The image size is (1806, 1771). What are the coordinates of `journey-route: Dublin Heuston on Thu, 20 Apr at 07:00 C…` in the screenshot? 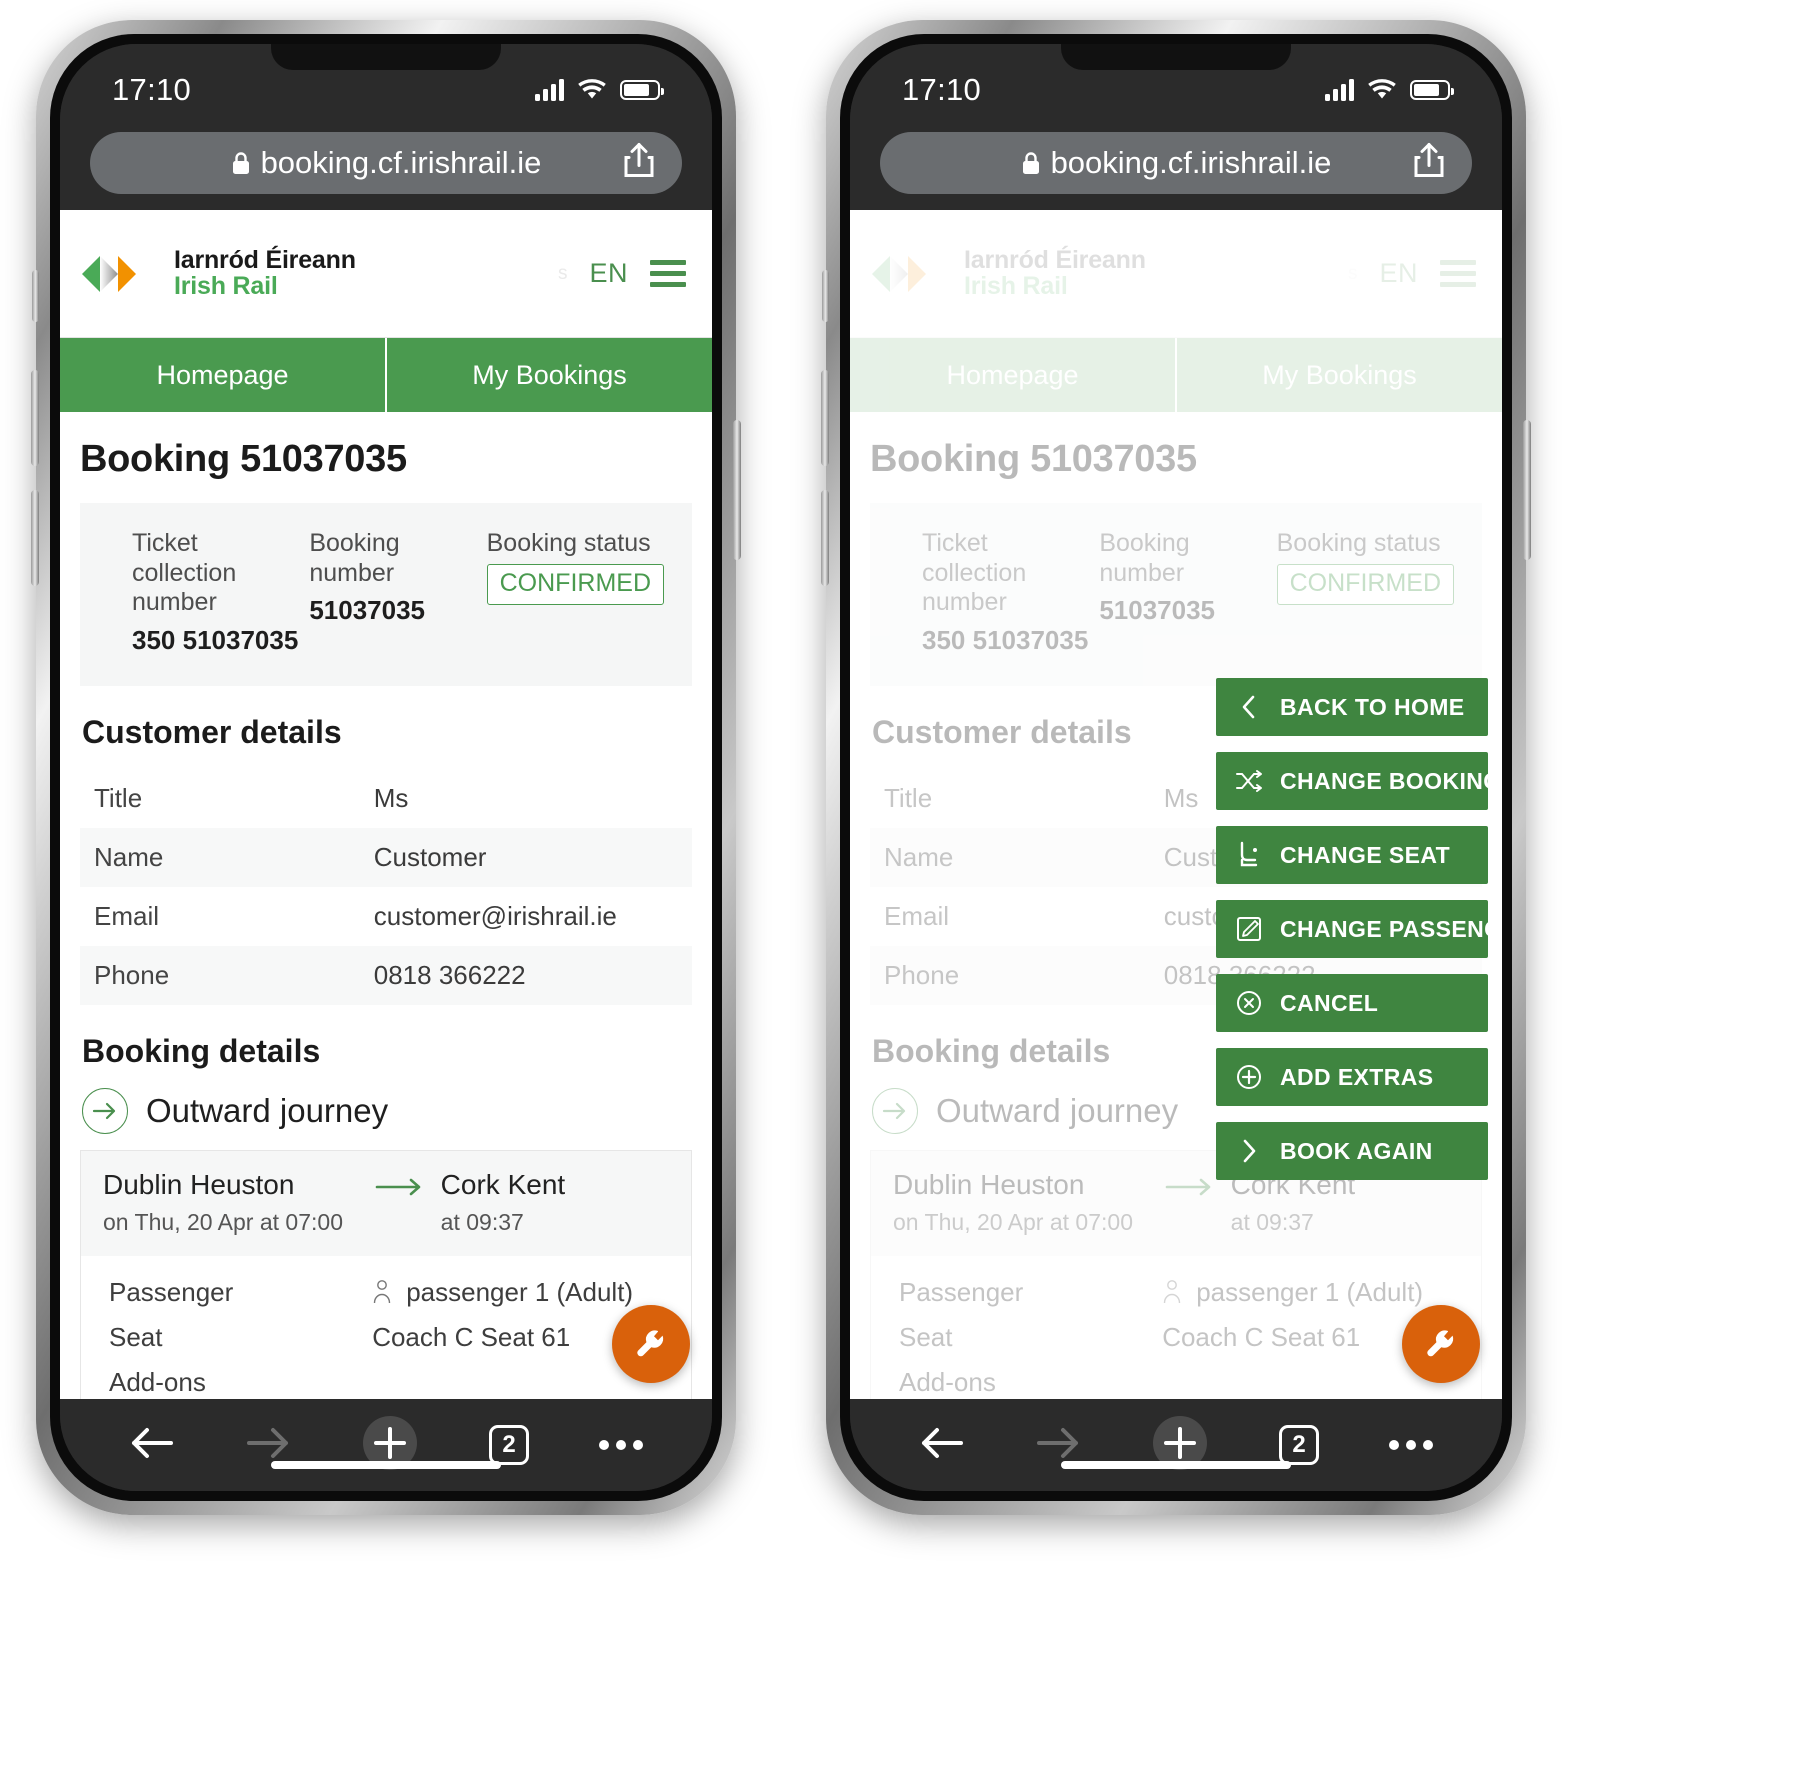 It's located at (386, 1203).